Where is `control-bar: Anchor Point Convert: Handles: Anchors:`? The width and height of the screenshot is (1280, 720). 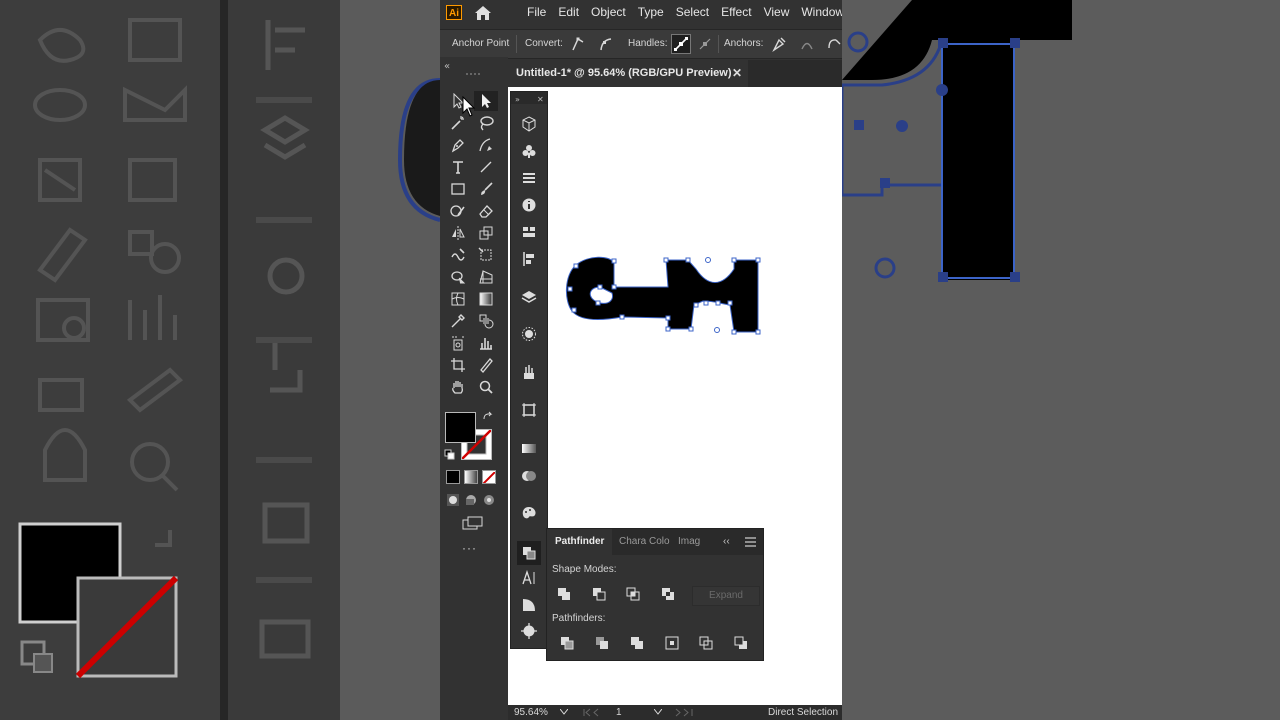 control-bar: Anchor Point Convert: Handles: Anchors: is located at coordinates (641, 44).